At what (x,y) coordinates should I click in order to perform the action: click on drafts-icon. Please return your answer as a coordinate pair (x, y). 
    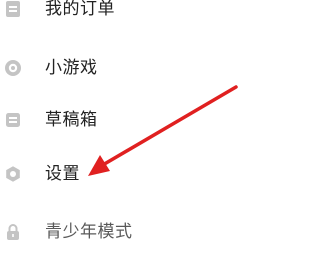
    Looking at the image, I should click on (13, 120).